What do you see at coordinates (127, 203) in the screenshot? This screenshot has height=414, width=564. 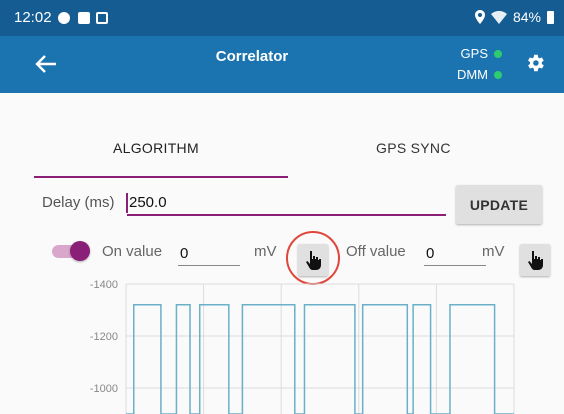 I see `text-cursor` at bounding box center [127, 203].